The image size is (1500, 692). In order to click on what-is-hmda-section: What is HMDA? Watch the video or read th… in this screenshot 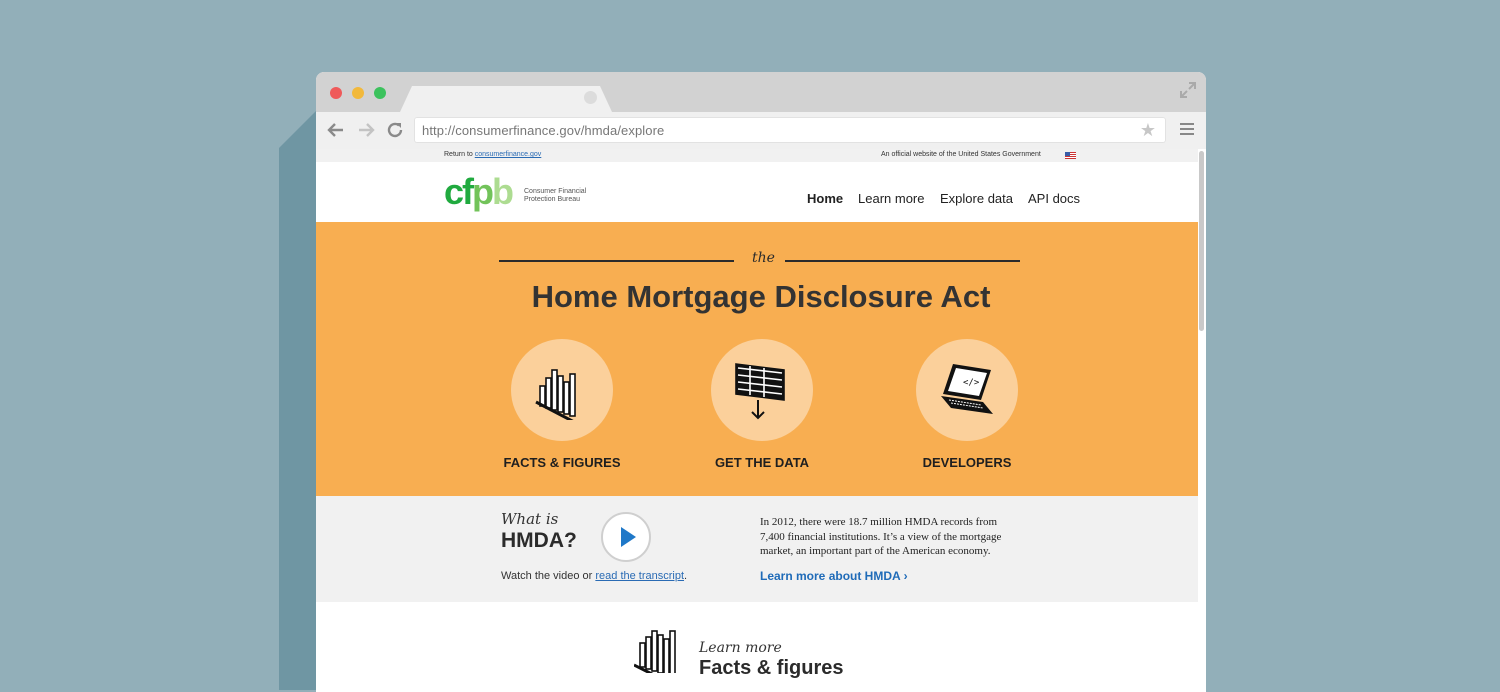, I will do `click(757, 549)`.